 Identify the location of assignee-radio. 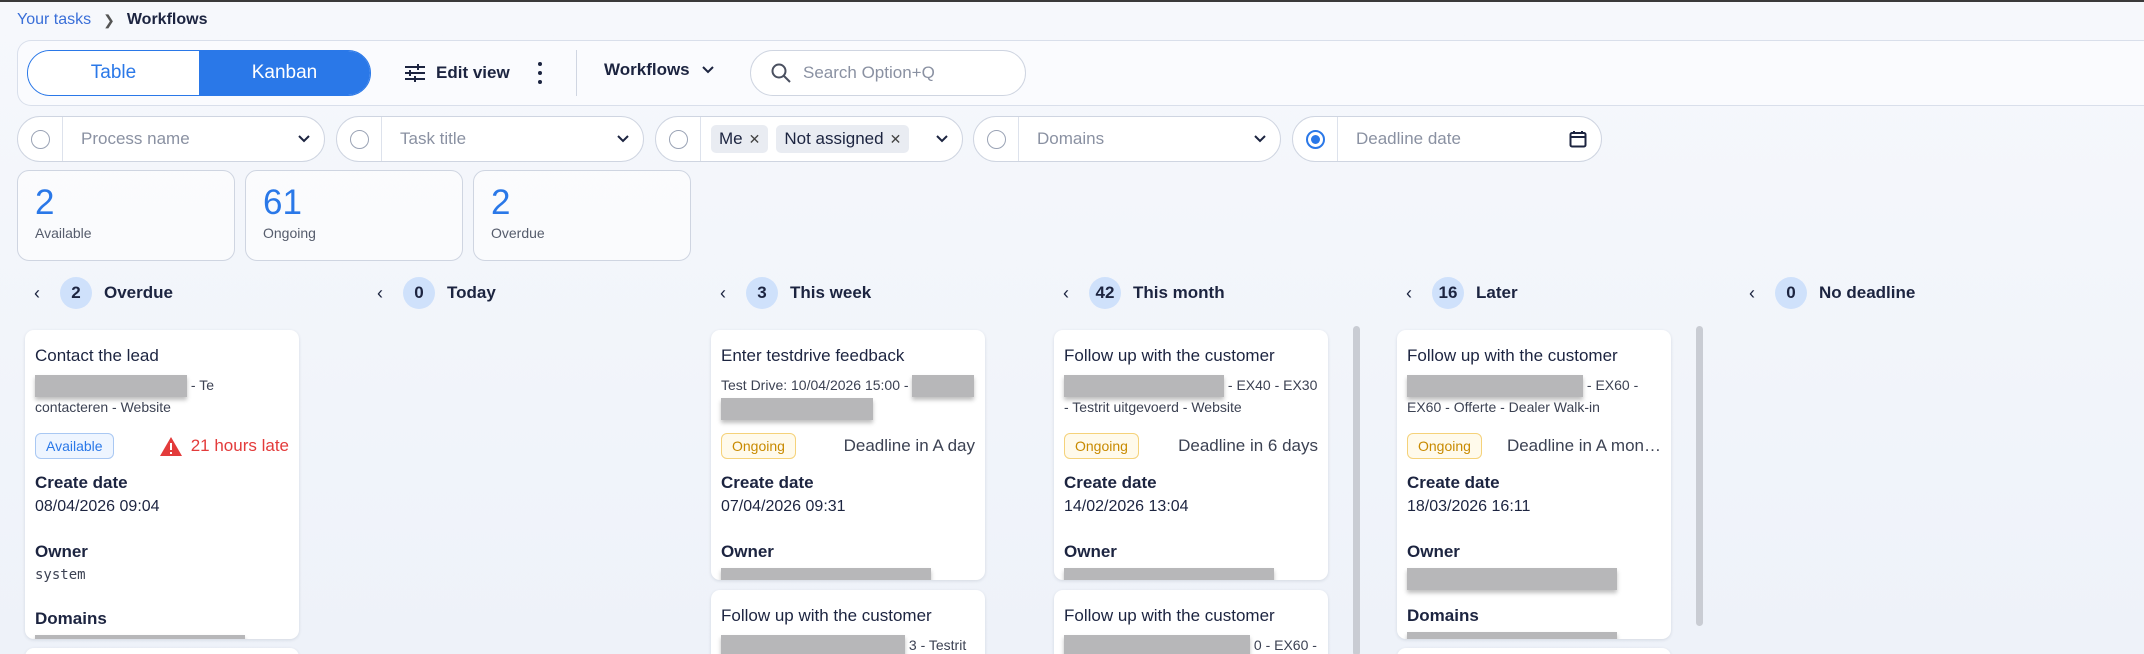
(678, 139).